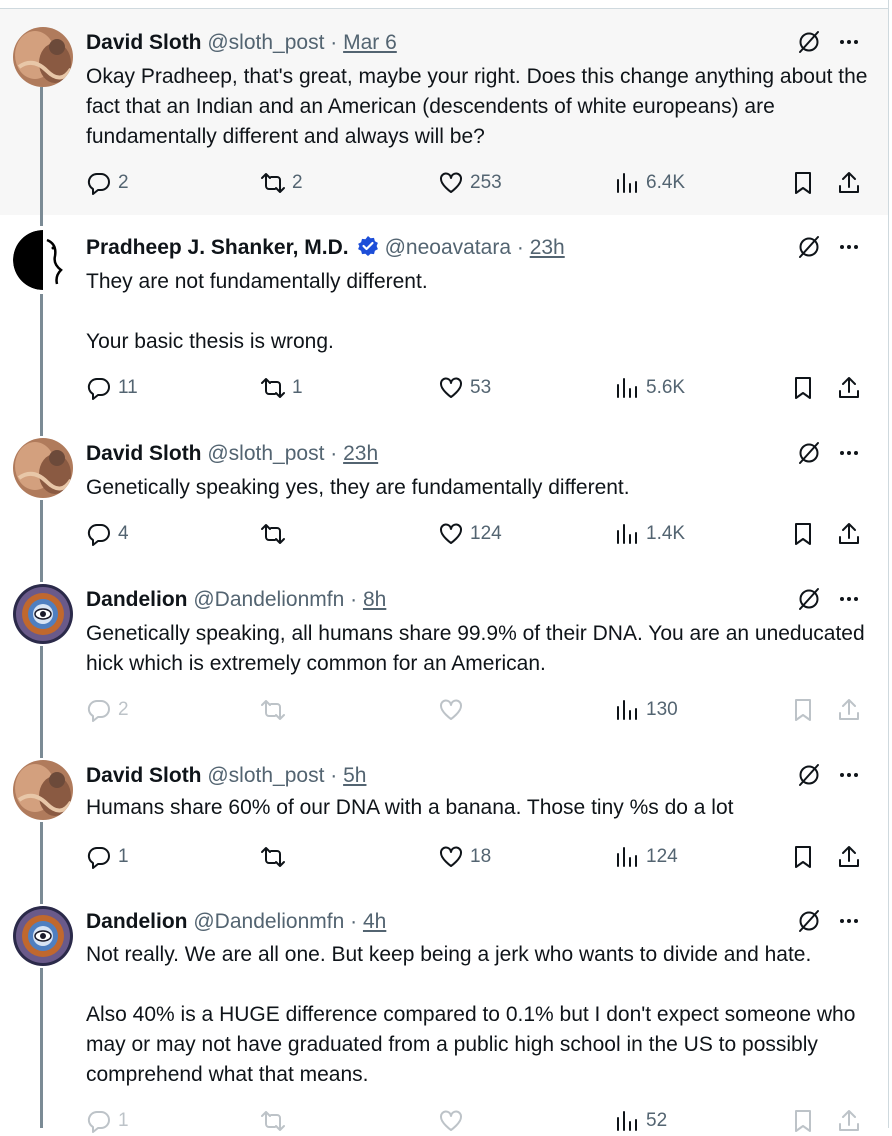 The image size is (892, 1136). I want to click on author-handle: @neoavatara, so click(448, 247).